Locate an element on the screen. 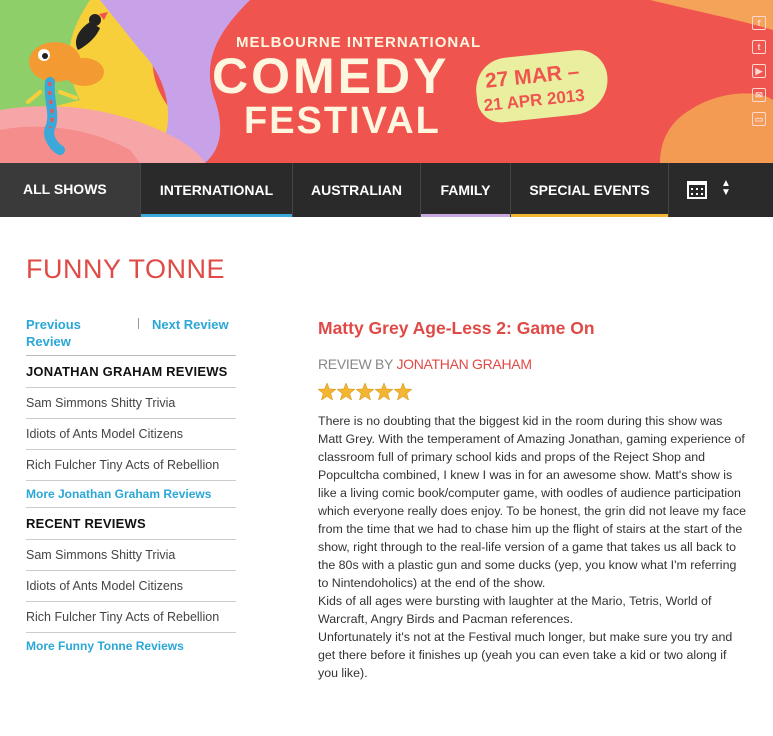  social-links: f t ▶ ✉ ▭ is located at coordinates (759, 76).